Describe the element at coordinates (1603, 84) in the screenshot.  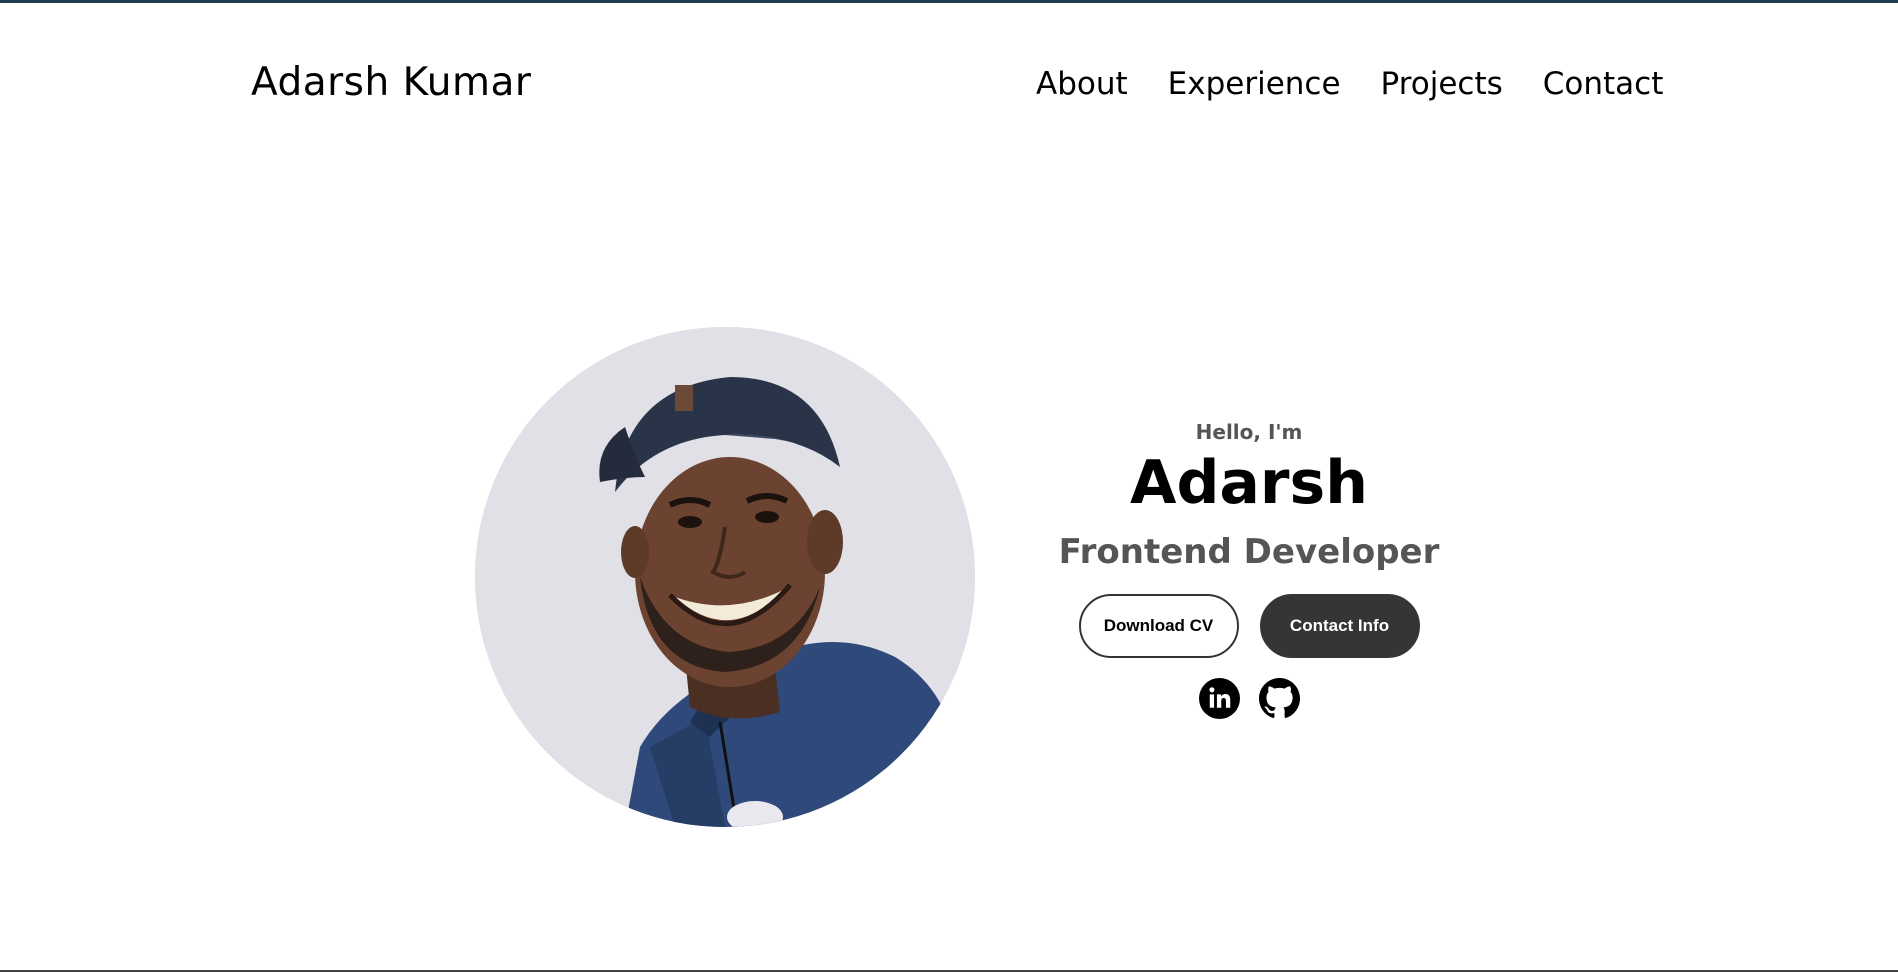
I see `nav-contact: Contact` at that location.